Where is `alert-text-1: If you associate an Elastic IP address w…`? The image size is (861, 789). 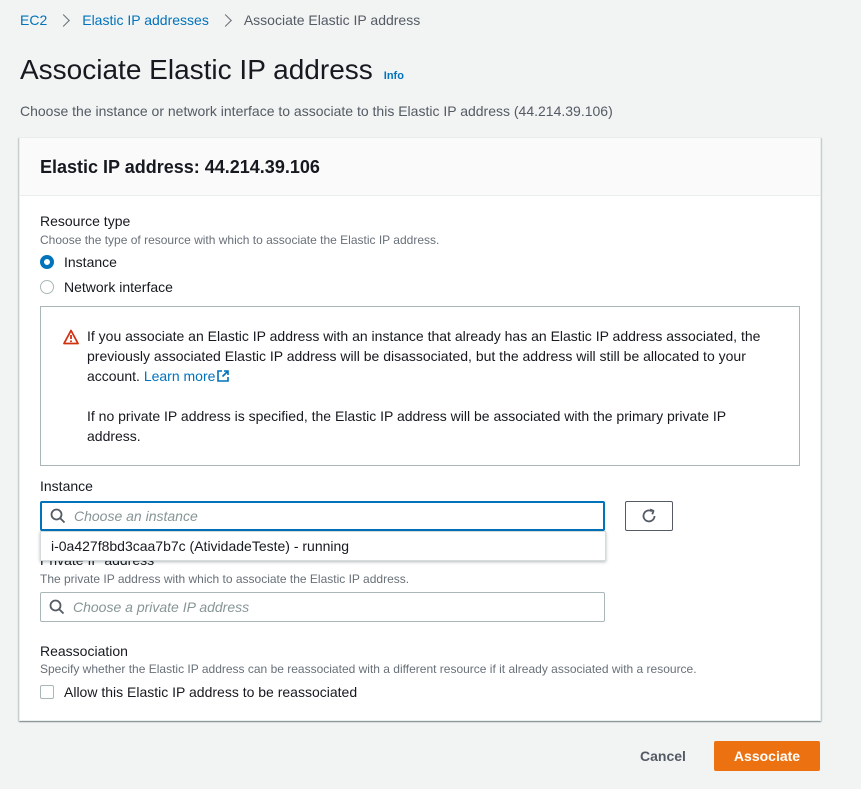
alert-text-1: If you associate an Elastic IP address w… is located at coordinates (424, 356).